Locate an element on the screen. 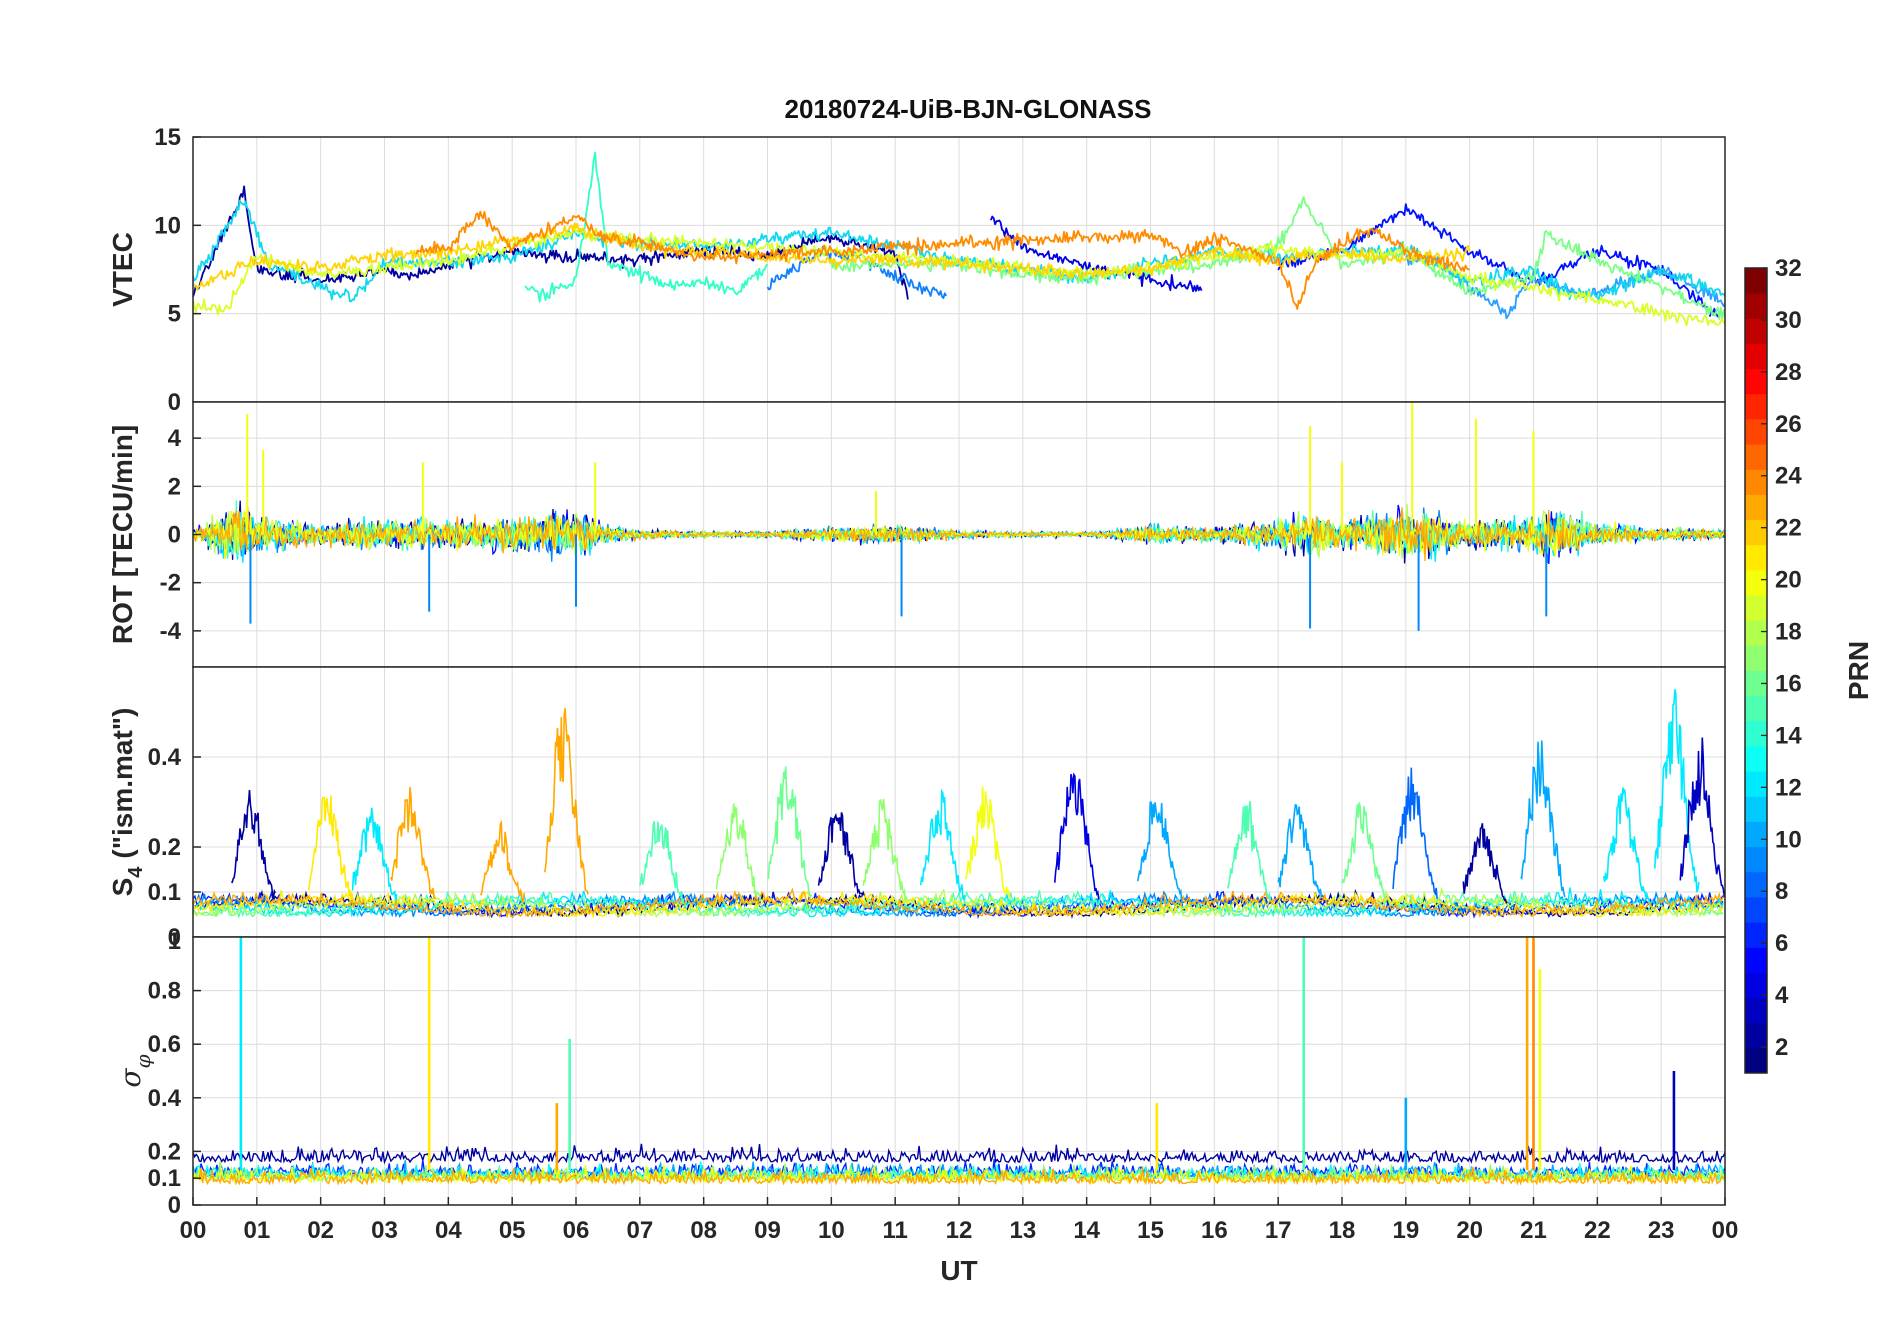 This screenshot has height=1330, width=1902. x-tick-label: 21 is located at coordinates (1533, 1230).